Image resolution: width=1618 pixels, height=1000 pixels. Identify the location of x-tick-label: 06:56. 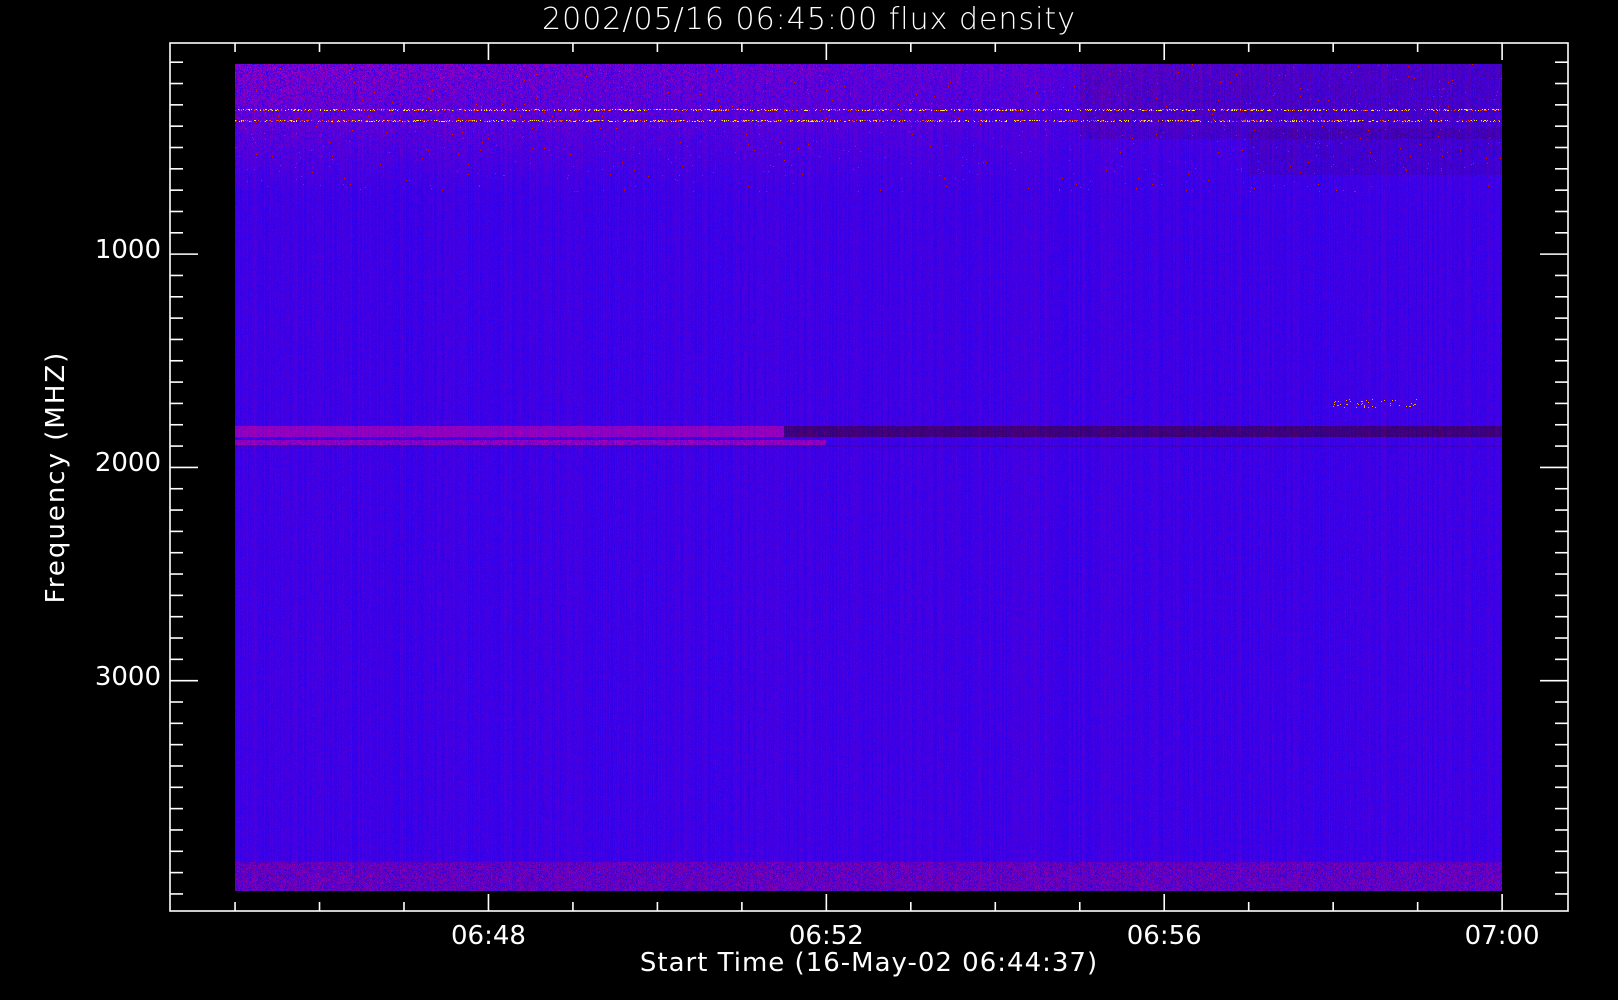
(1164, 936).